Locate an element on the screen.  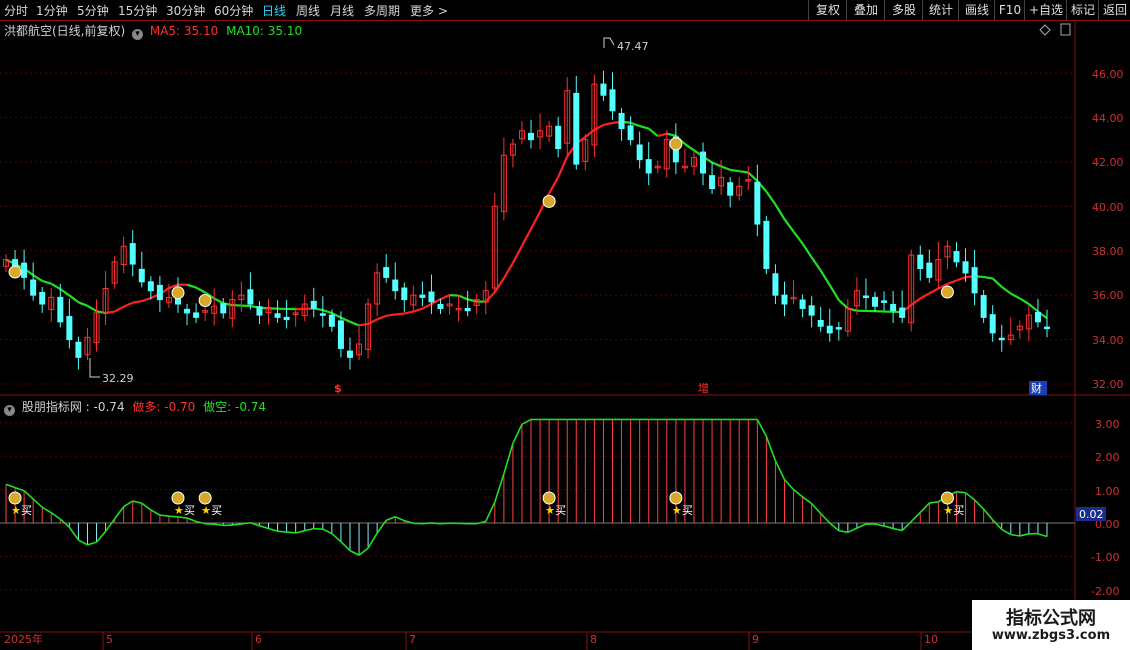
ma5-label: MA5: 35.10 is located at coordinates (184, 31).